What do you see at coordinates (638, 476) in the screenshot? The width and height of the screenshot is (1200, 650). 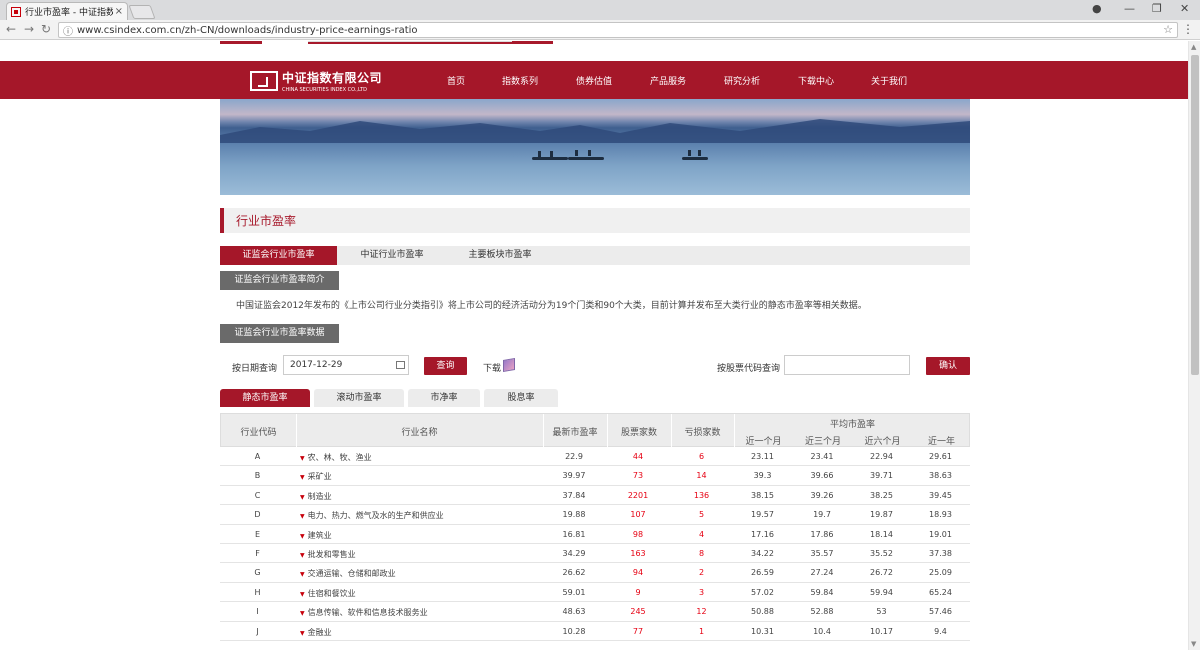 I see `cell-stocks: 73` at bounding box center [638, 476].